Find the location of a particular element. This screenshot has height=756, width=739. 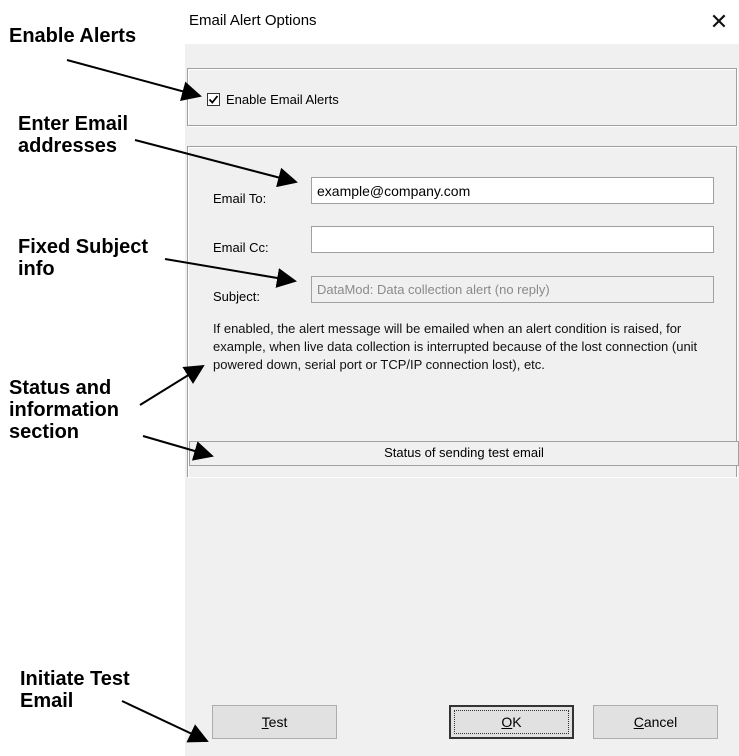

arrow-fixed-subject is located at coordinates (230, 273).